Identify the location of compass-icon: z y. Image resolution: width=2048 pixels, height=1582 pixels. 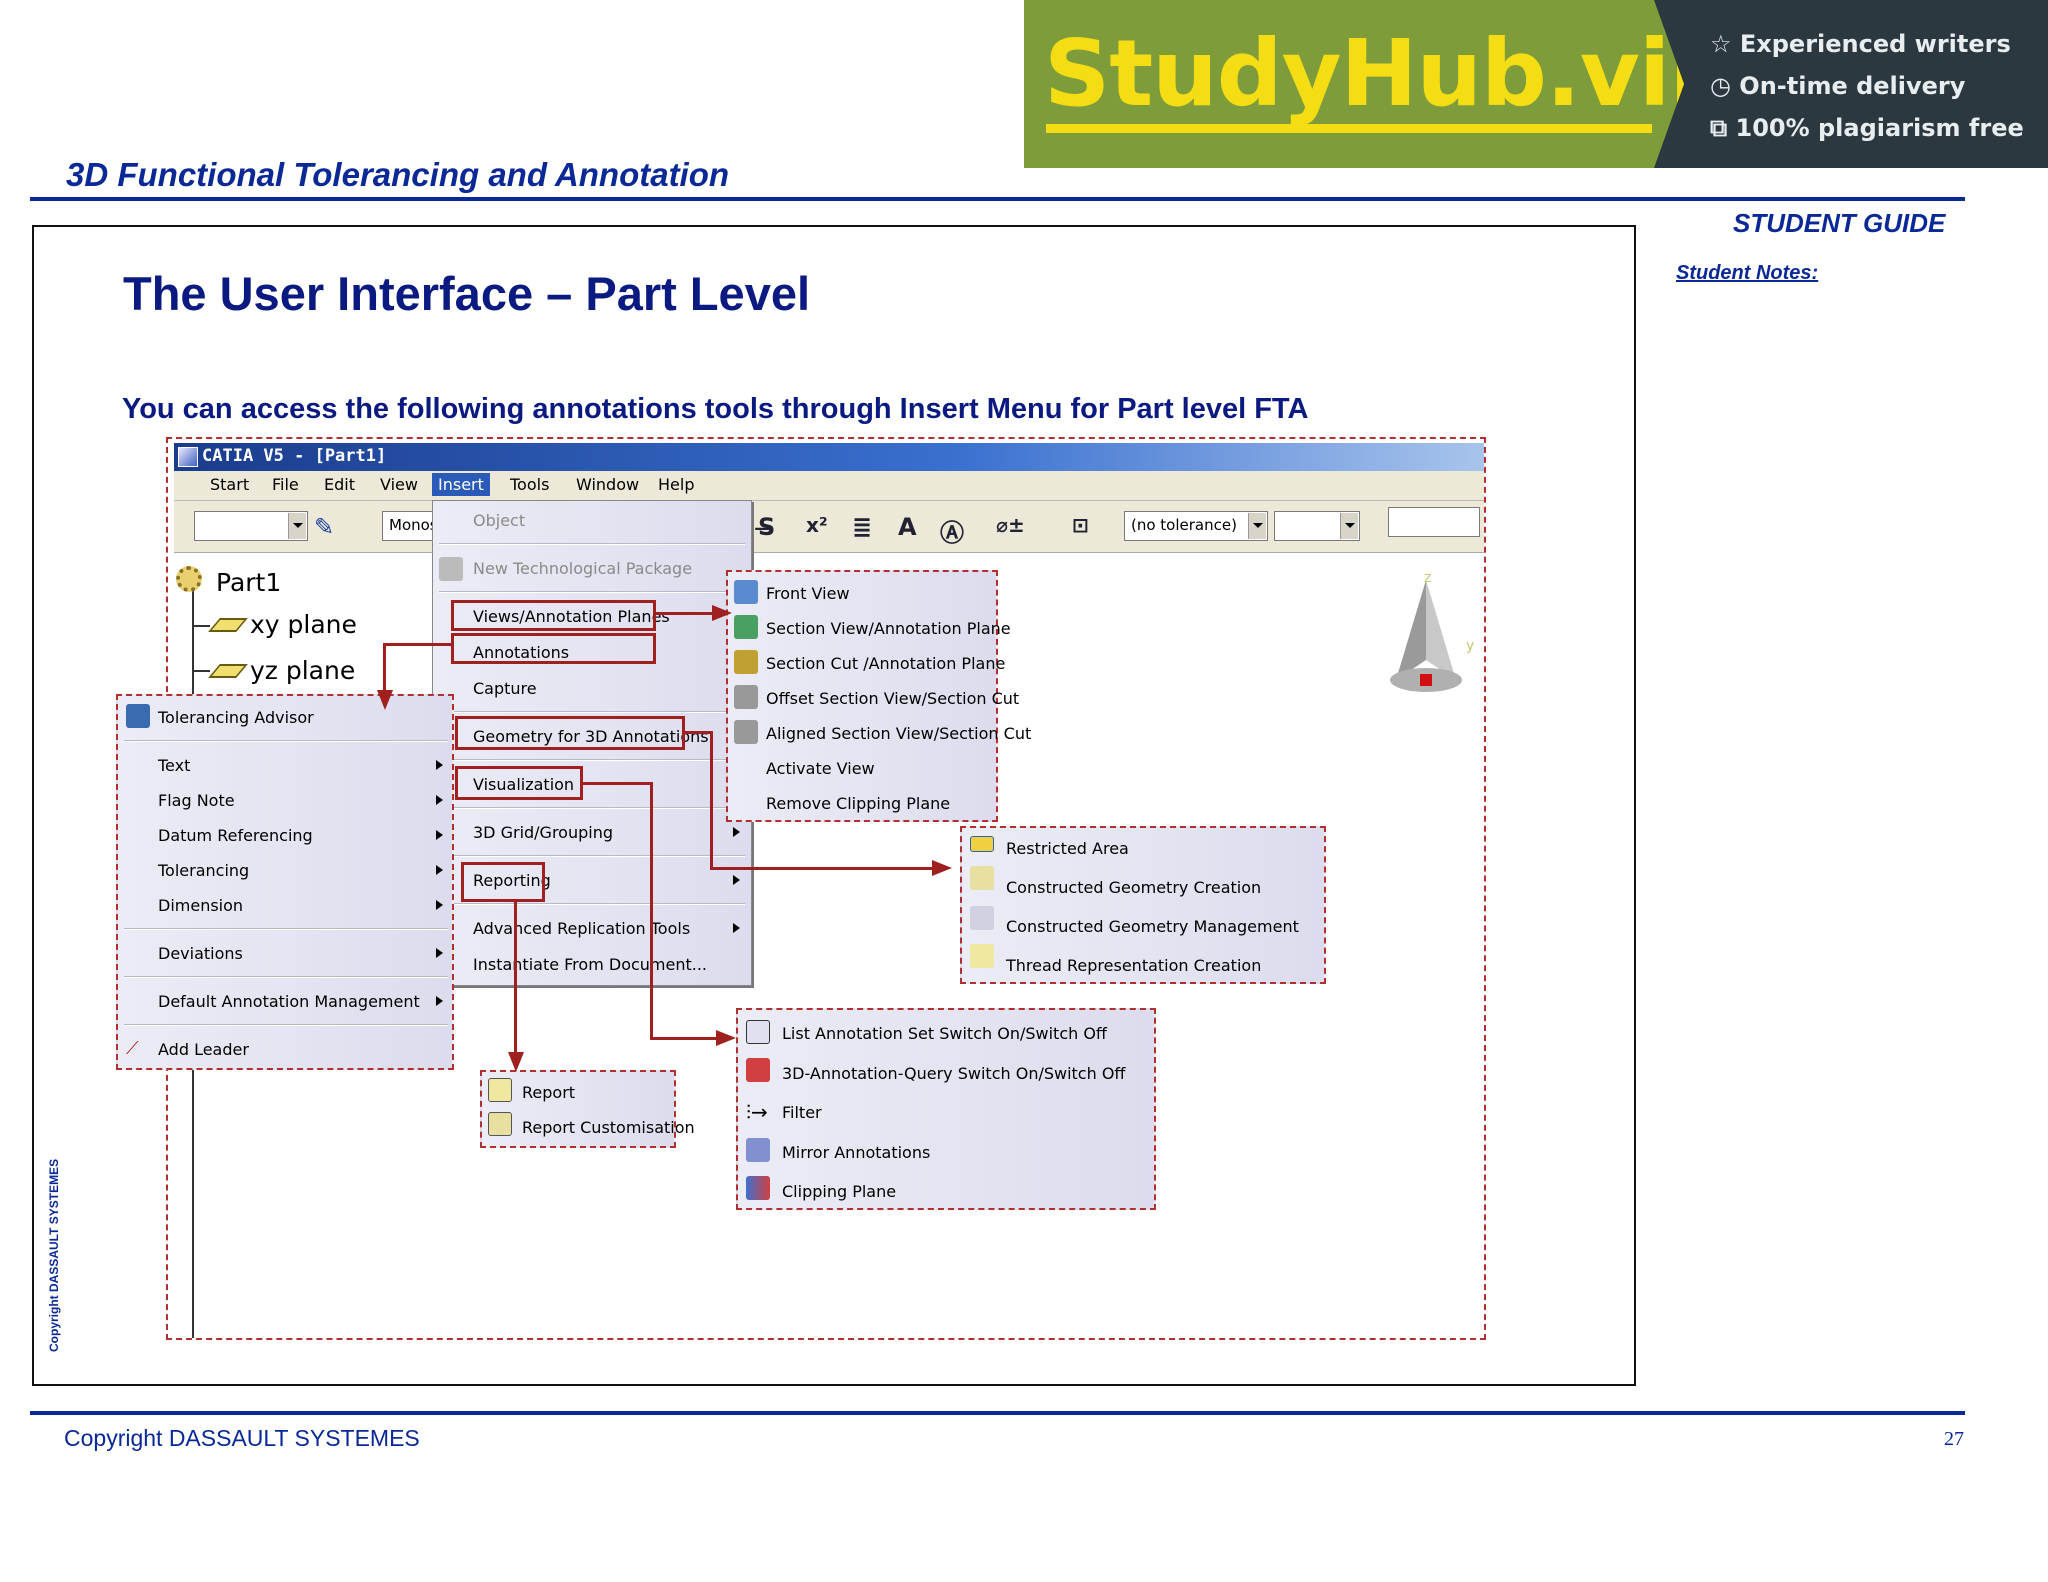
(1426, 635).